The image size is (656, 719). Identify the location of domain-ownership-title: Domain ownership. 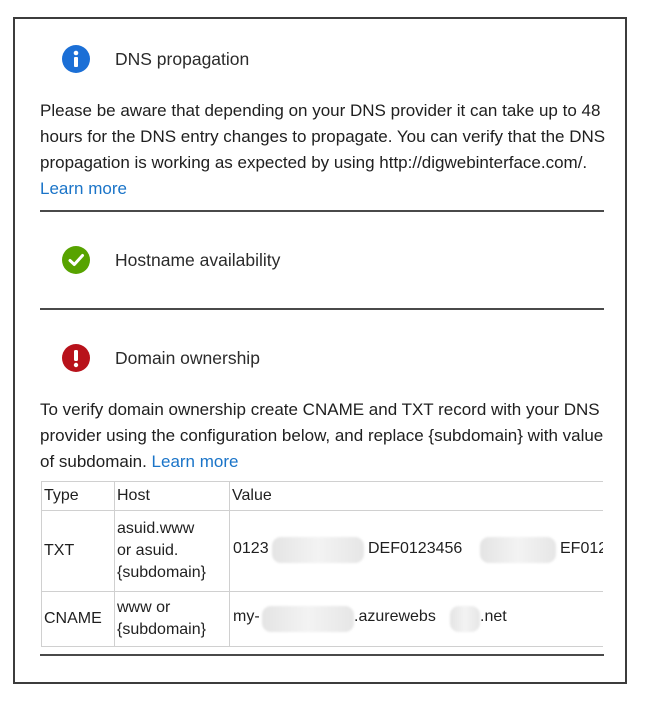
(187, 357).